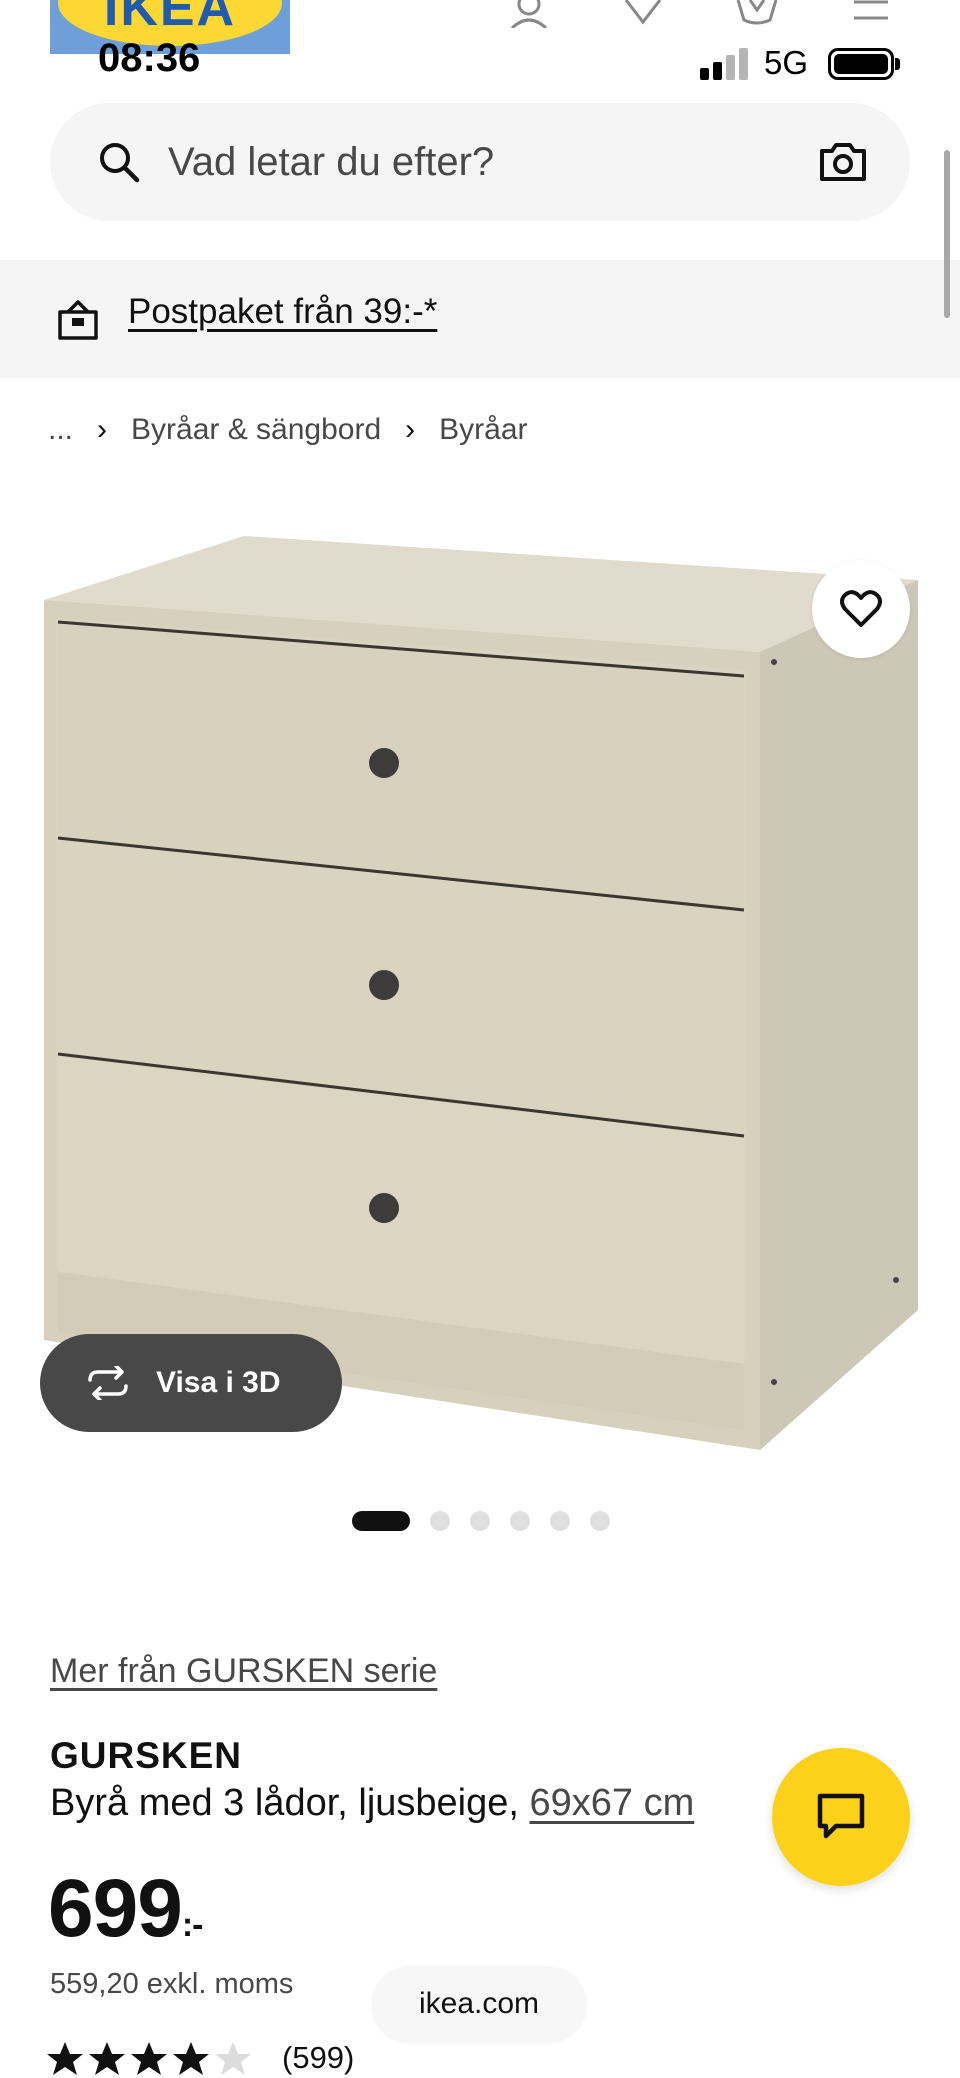  I want to click on cart-icon, so click(757, 14).